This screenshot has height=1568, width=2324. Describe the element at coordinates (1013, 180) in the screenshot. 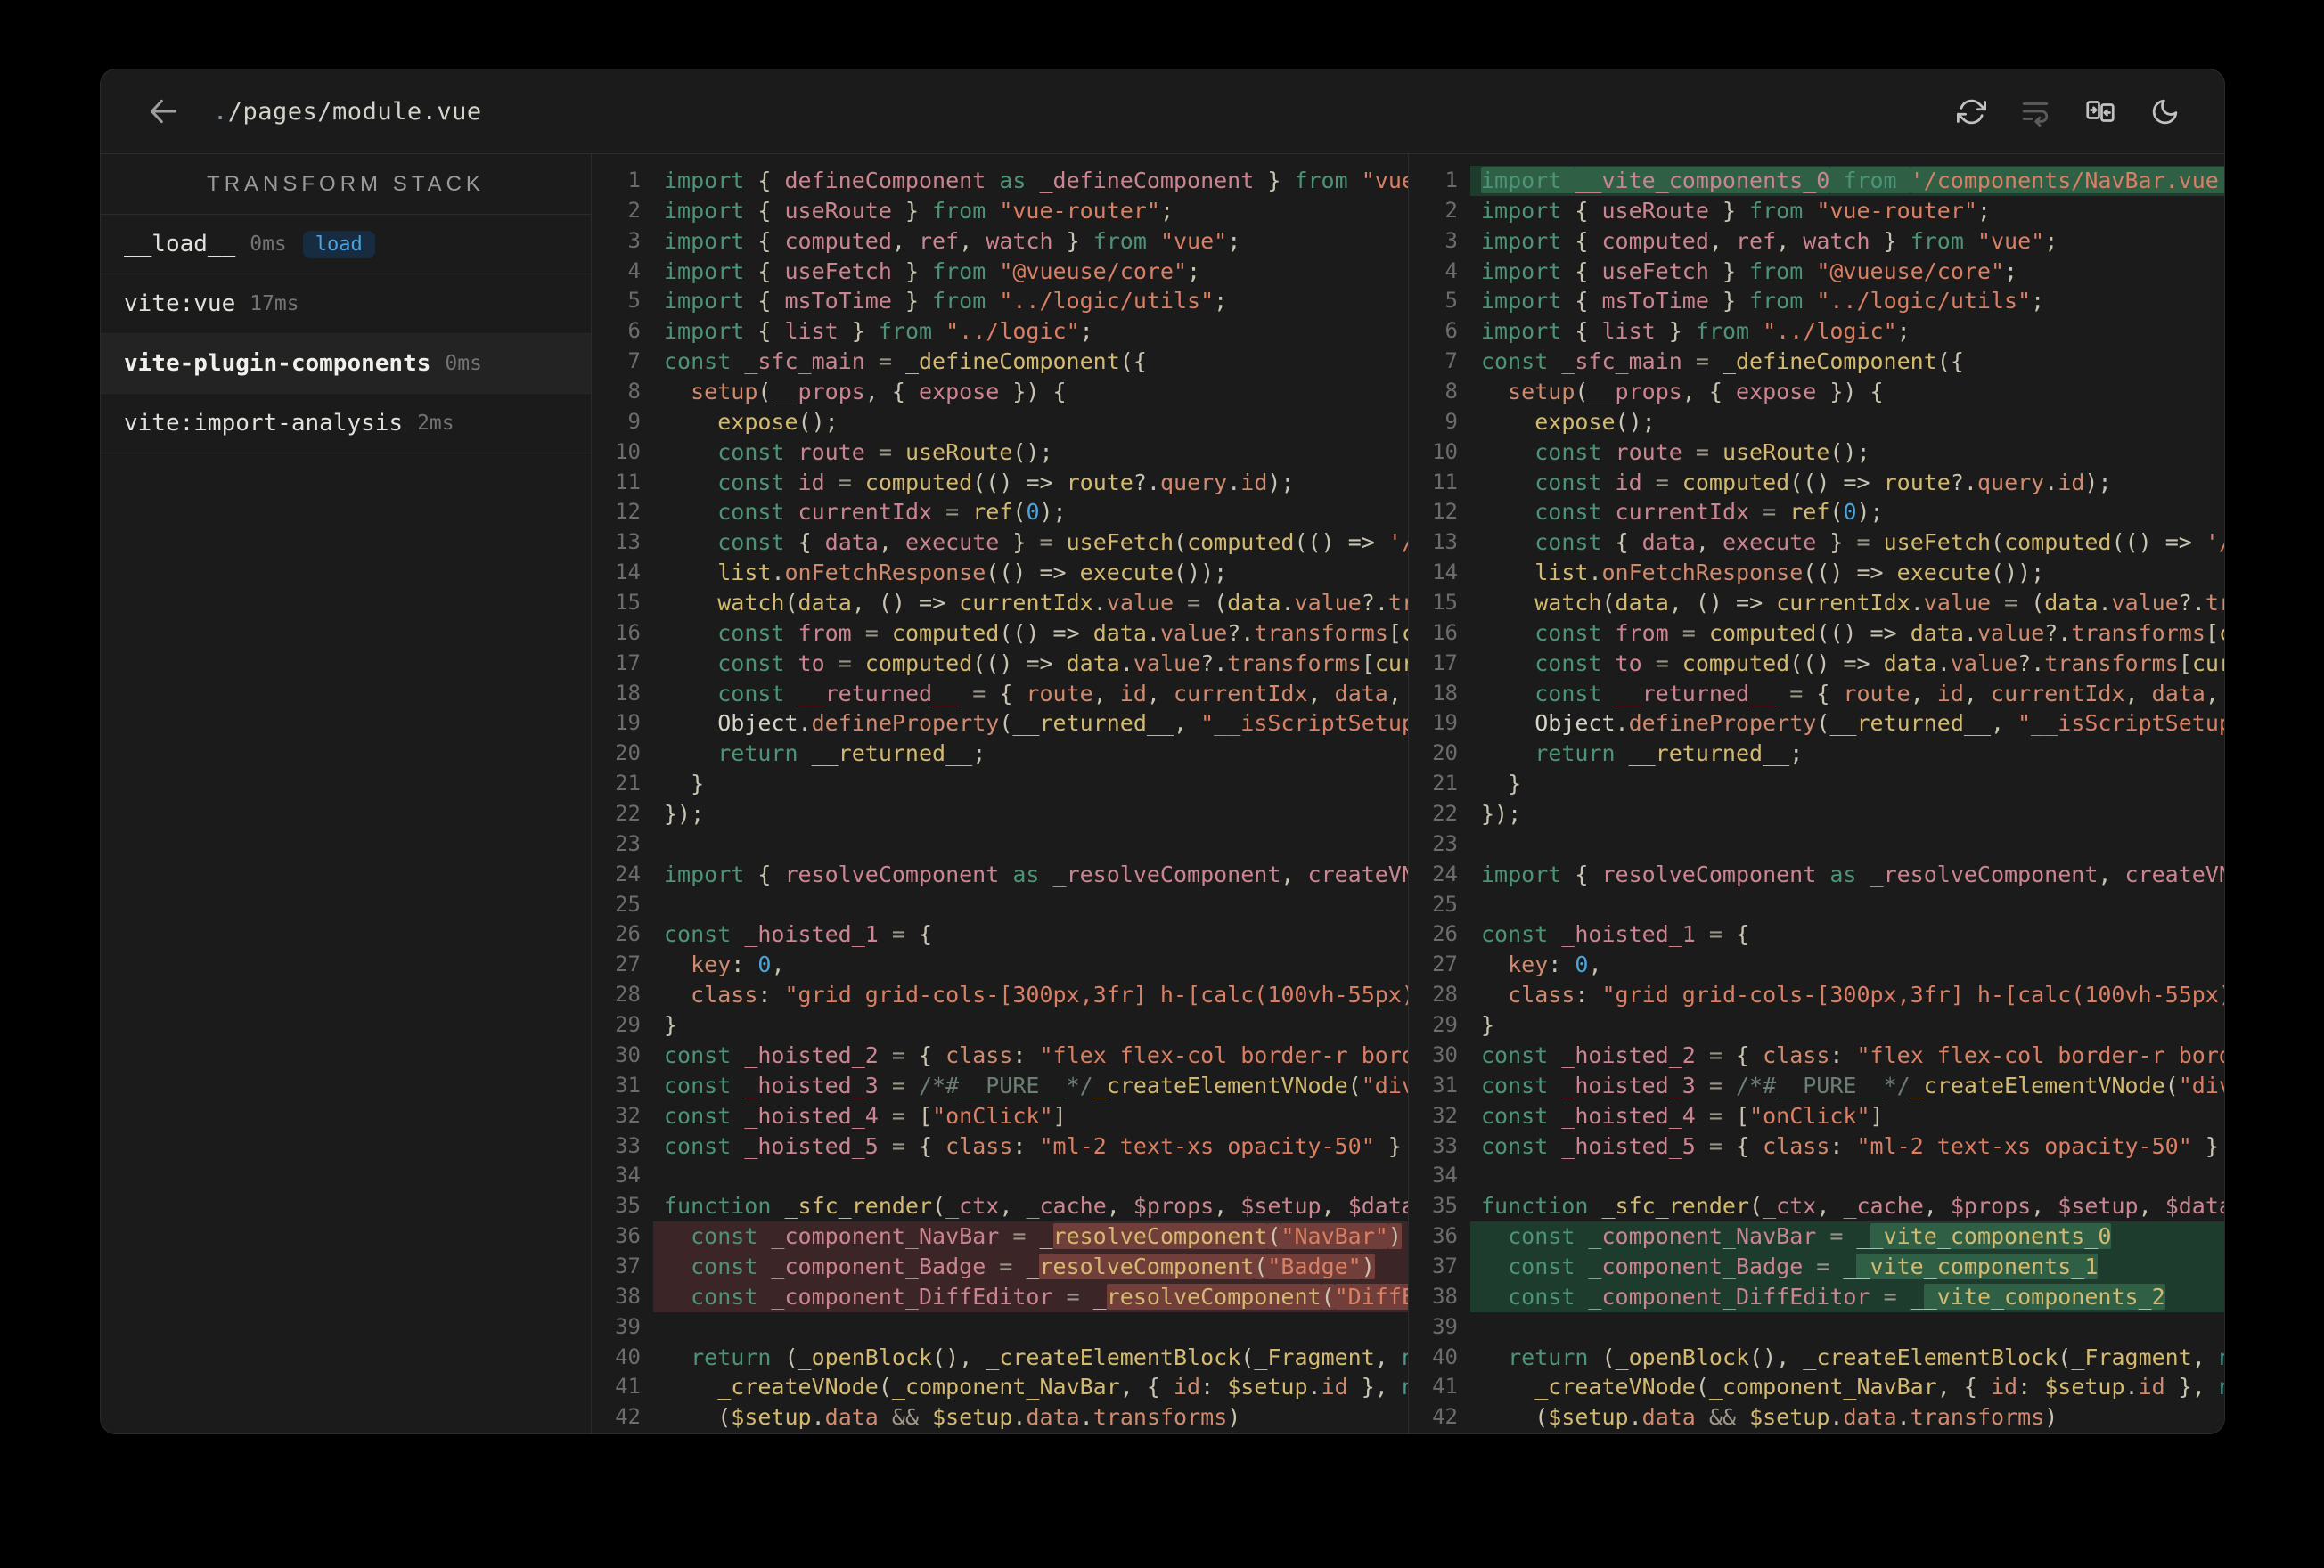

I see `code-token: as` at that location.